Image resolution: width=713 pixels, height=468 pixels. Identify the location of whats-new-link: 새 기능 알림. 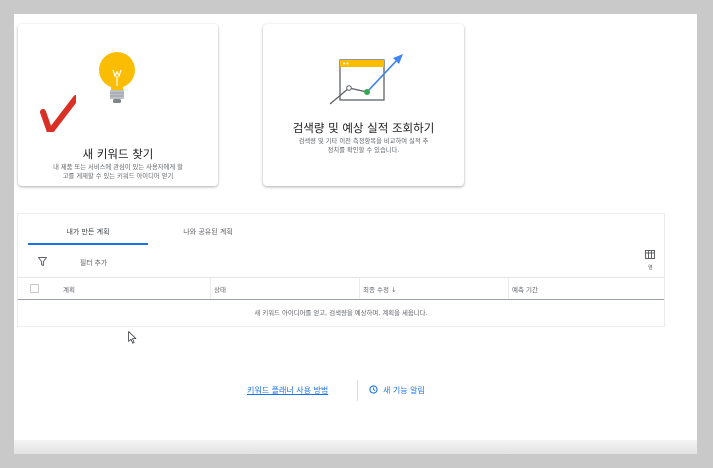
(404, 390).